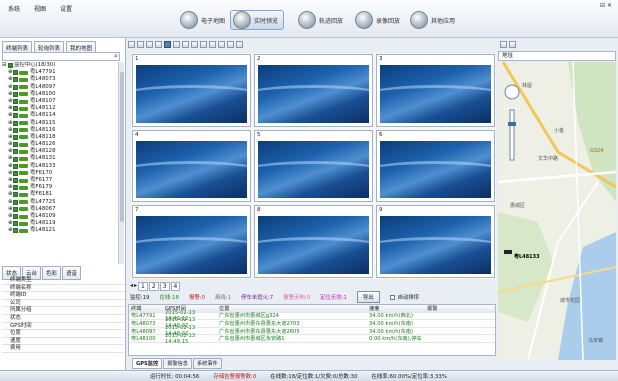 This screenshot has height=381, width=618. Describe the element at coordinates (135, 286) in the screenshot. I see `next-icon: ▸` at that location.